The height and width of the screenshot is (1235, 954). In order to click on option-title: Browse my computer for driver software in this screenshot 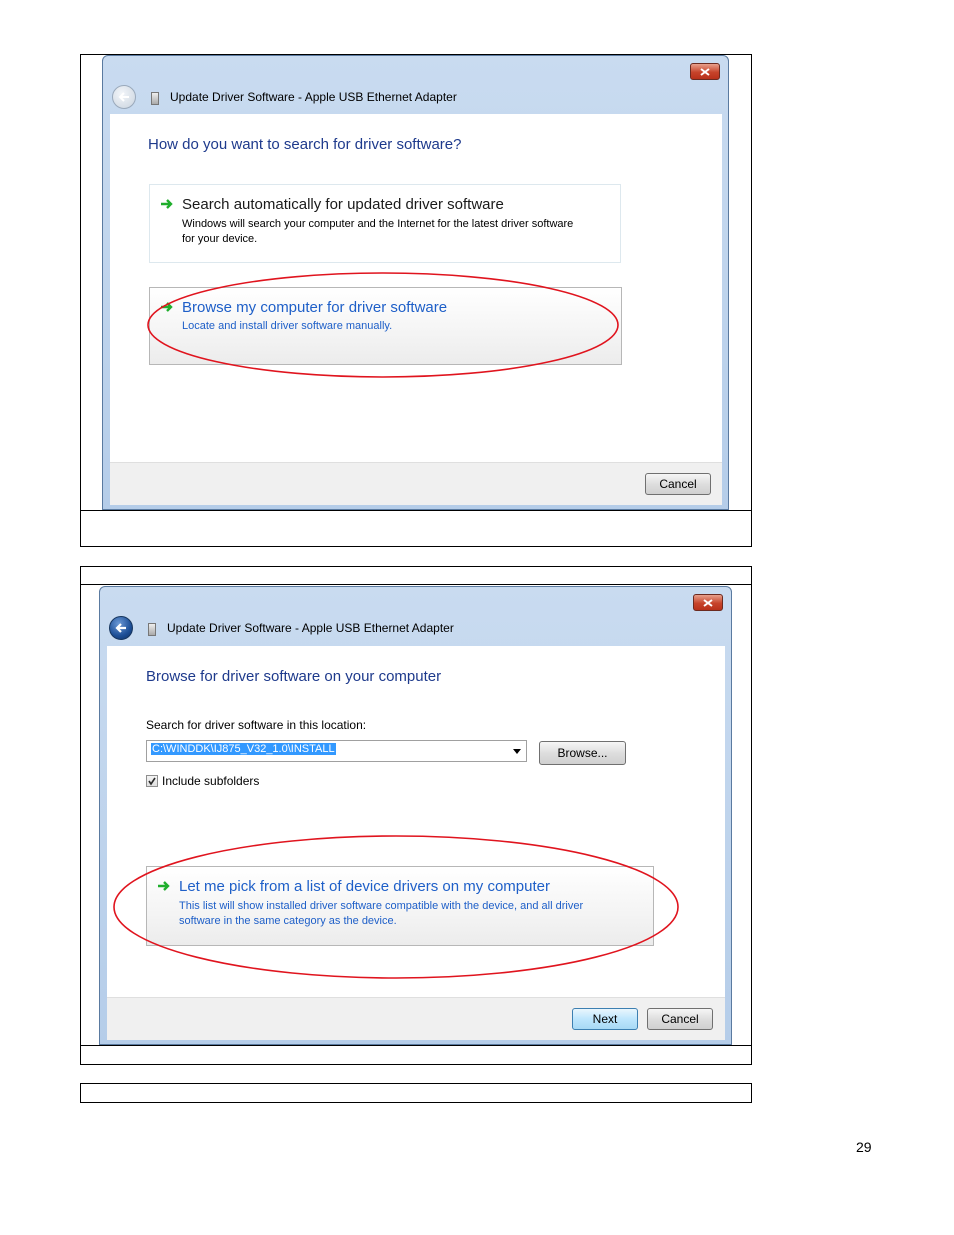, I will do `click(315, 307)`.